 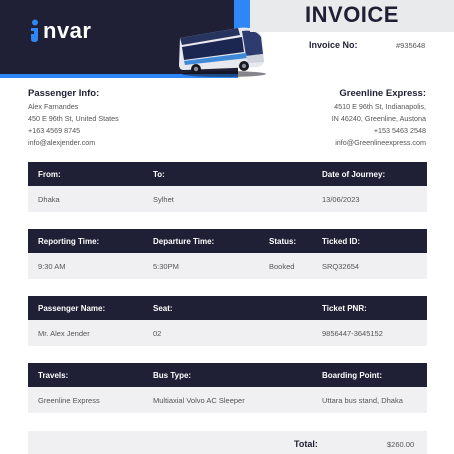 What do you see at coordinates (283, 241) in the screenshot?
I see `status-header: Status:` at bounding box center [283, 241].